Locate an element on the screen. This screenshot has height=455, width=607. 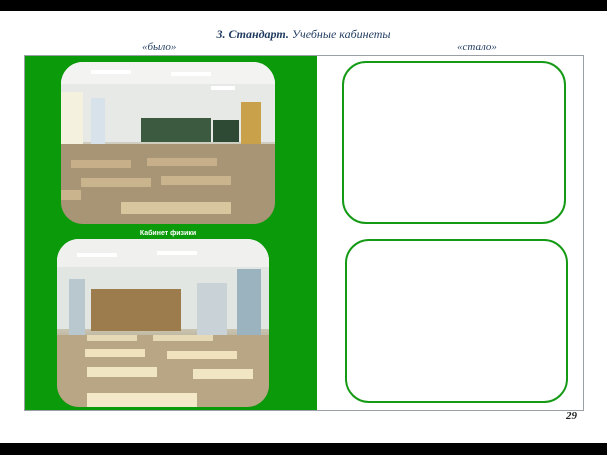
classroom-photo-bottom-image is located at coordinates (163, 323).